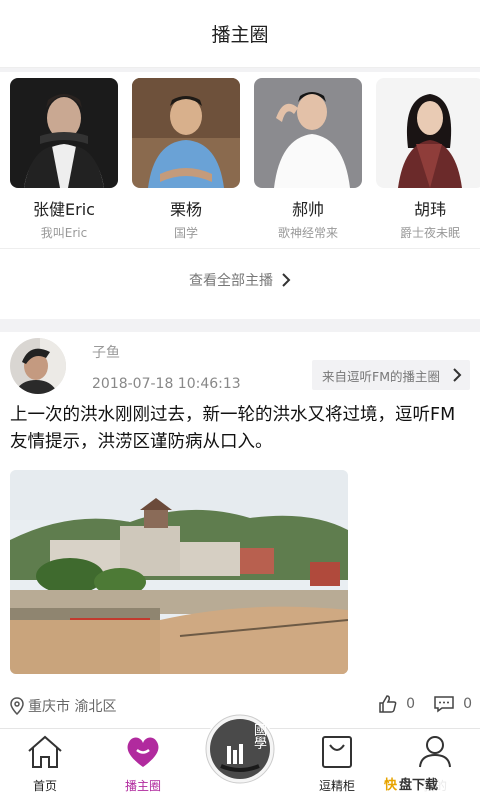 The height and width of the screenshot is (800, 480). I want to click on view-all-hosts-link: 查看全部主播, so click(240, 280).